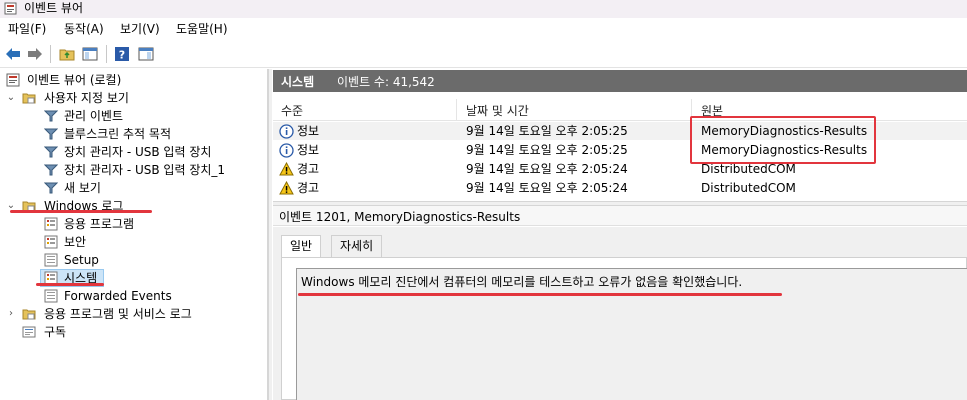  Describe the element at coordinates (134, 188) in the screenshot. I see `tree-item-new-view: 새 보기` at that location.